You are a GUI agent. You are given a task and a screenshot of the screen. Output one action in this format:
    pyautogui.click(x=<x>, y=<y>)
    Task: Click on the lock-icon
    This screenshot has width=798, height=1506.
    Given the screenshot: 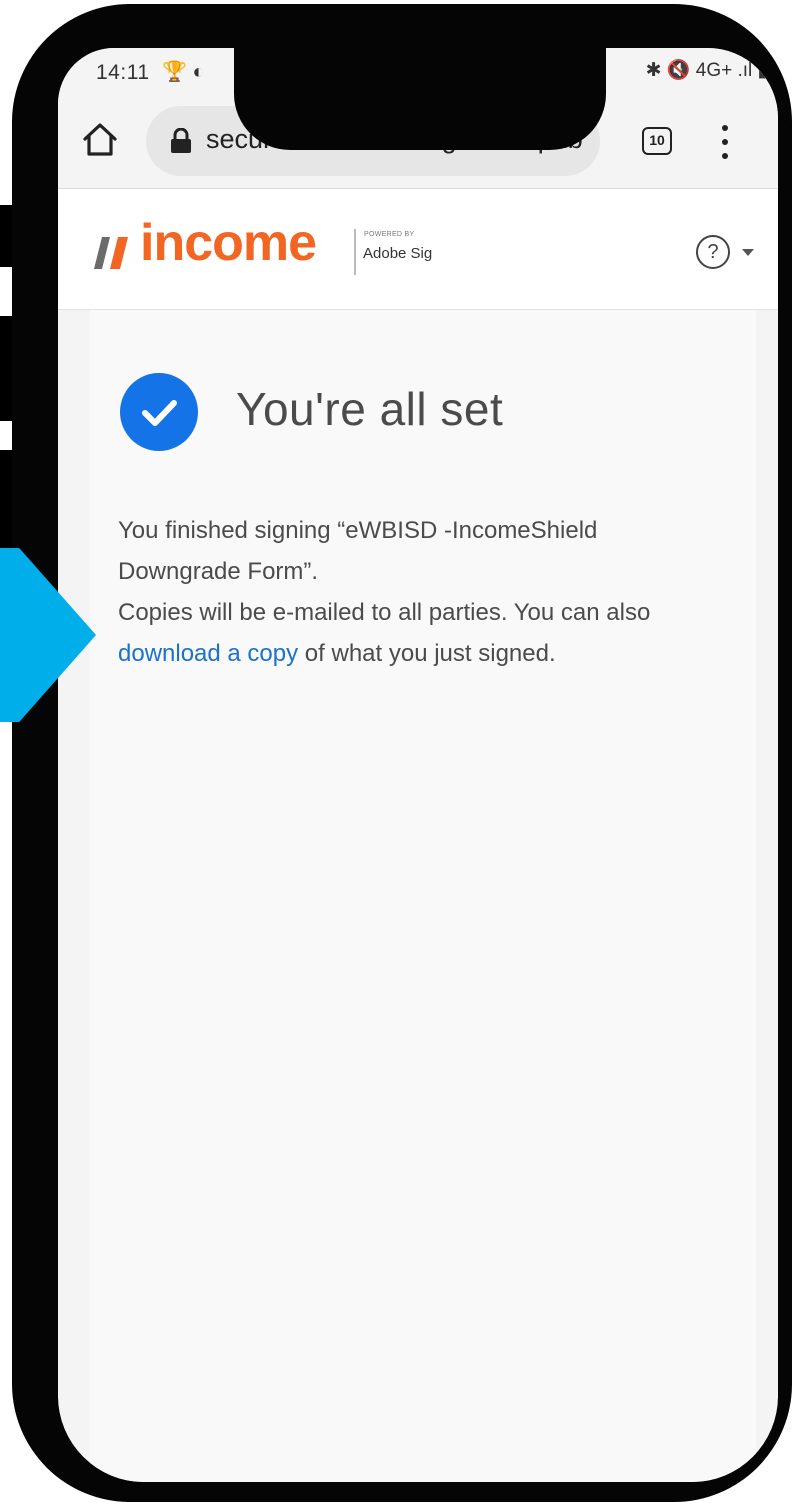 What is the action you would take?
    pyautogui.click(x=181, y=140)
    